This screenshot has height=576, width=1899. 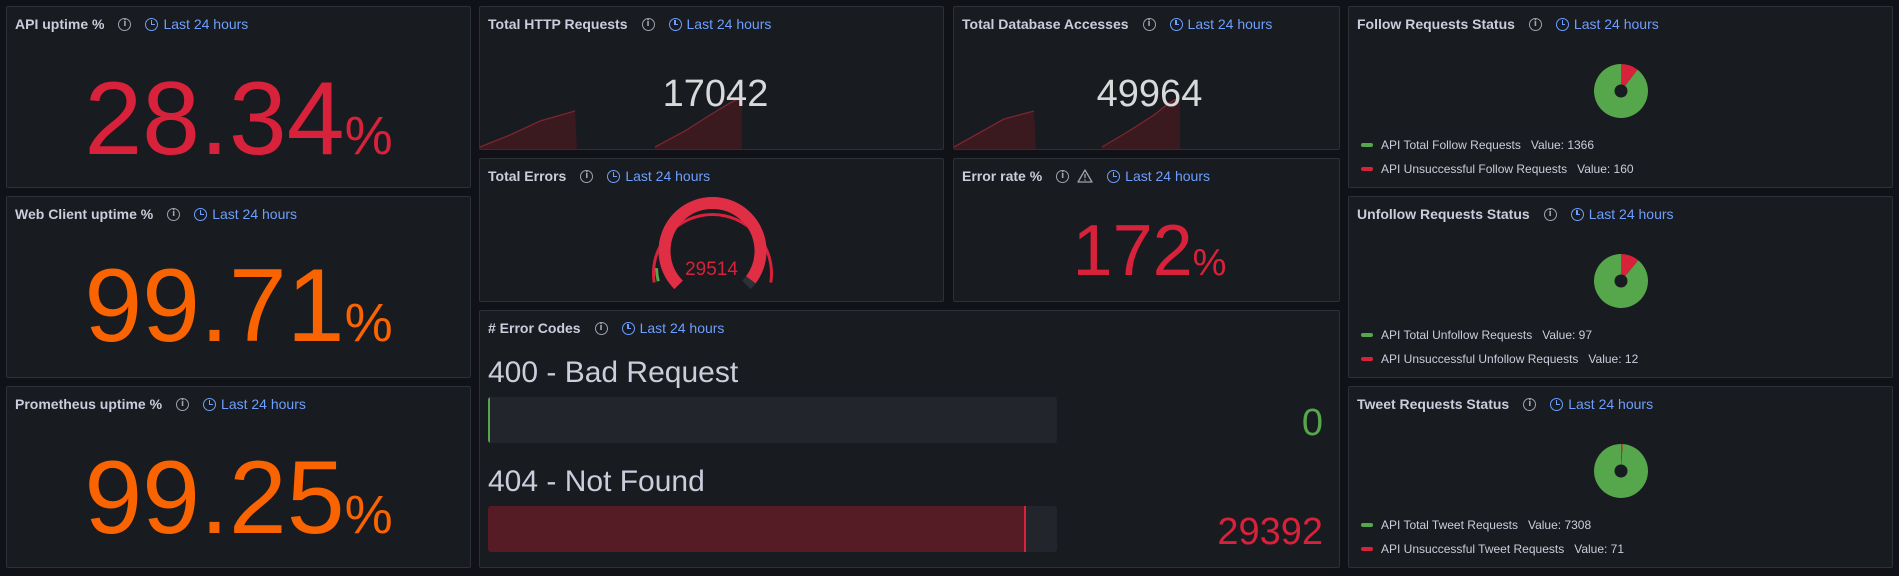 I want to click on panel-header: API uptime % i Last 24 hours, so click(x=131, y=24).